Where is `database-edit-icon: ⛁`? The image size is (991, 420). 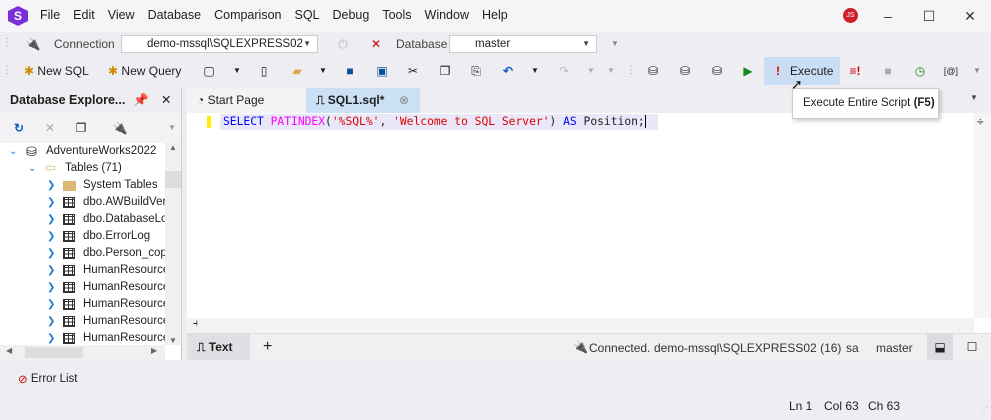
database-edit-icon: ⛁ is located at coordinates (653, 71).